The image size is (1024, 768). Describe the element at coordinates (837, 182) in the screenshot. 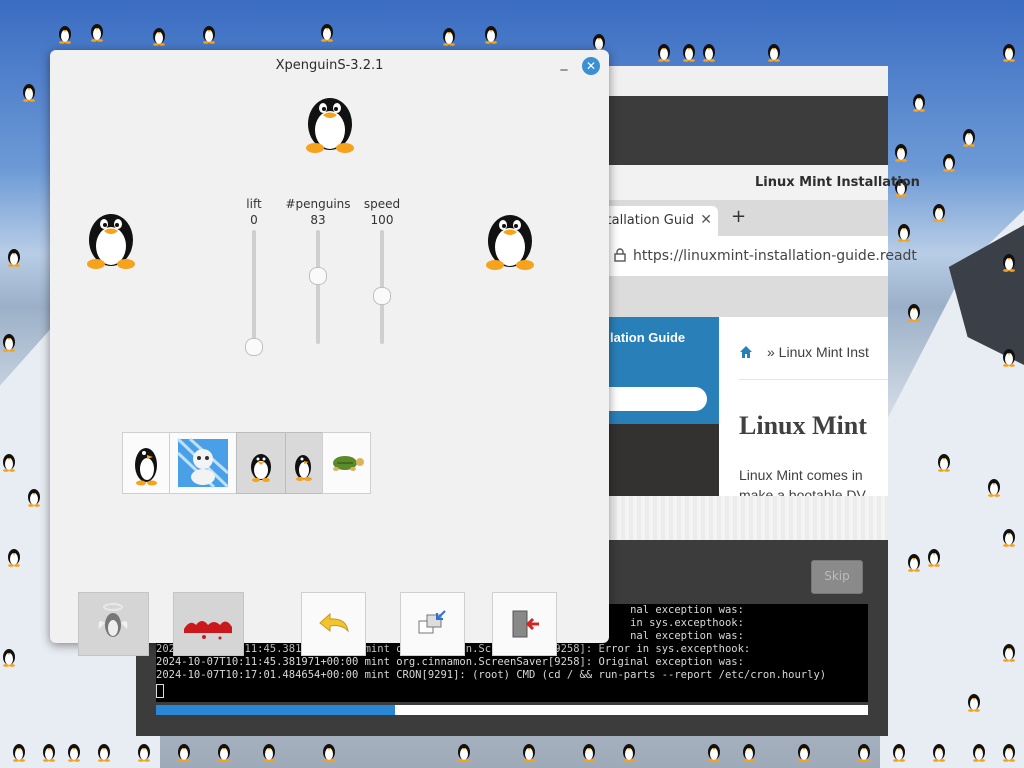

I see `browser-window-title: Linux Mint Installation` at that location.